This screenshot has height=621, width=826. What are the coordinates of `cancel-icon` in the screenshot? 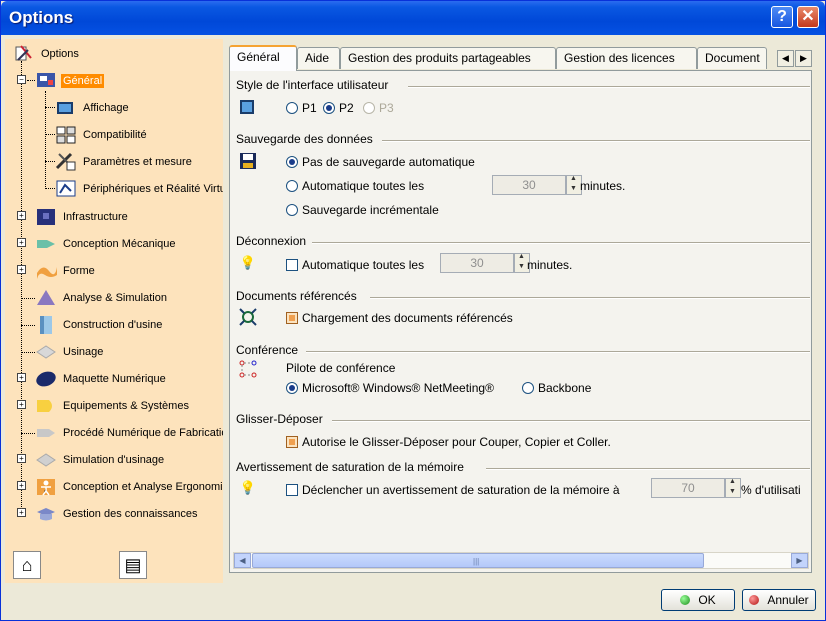 It's located at (754, 600).